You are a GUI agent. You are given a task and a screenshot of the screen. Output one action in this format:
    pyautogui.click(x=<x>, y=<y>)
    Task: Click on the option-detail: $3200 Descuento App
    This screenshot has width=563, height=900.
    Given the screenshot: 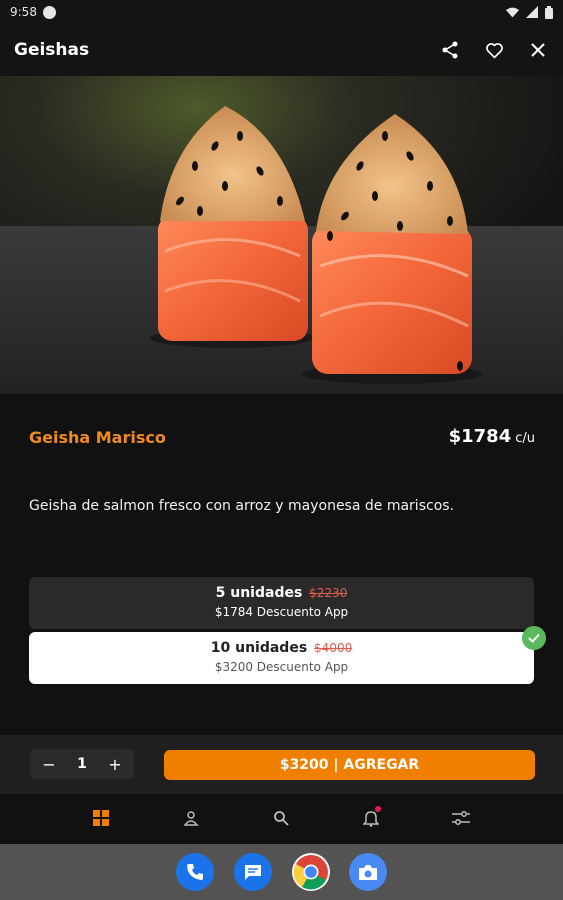 What is the action you would take?
    pyautogui.click(x=281, y=667)
    